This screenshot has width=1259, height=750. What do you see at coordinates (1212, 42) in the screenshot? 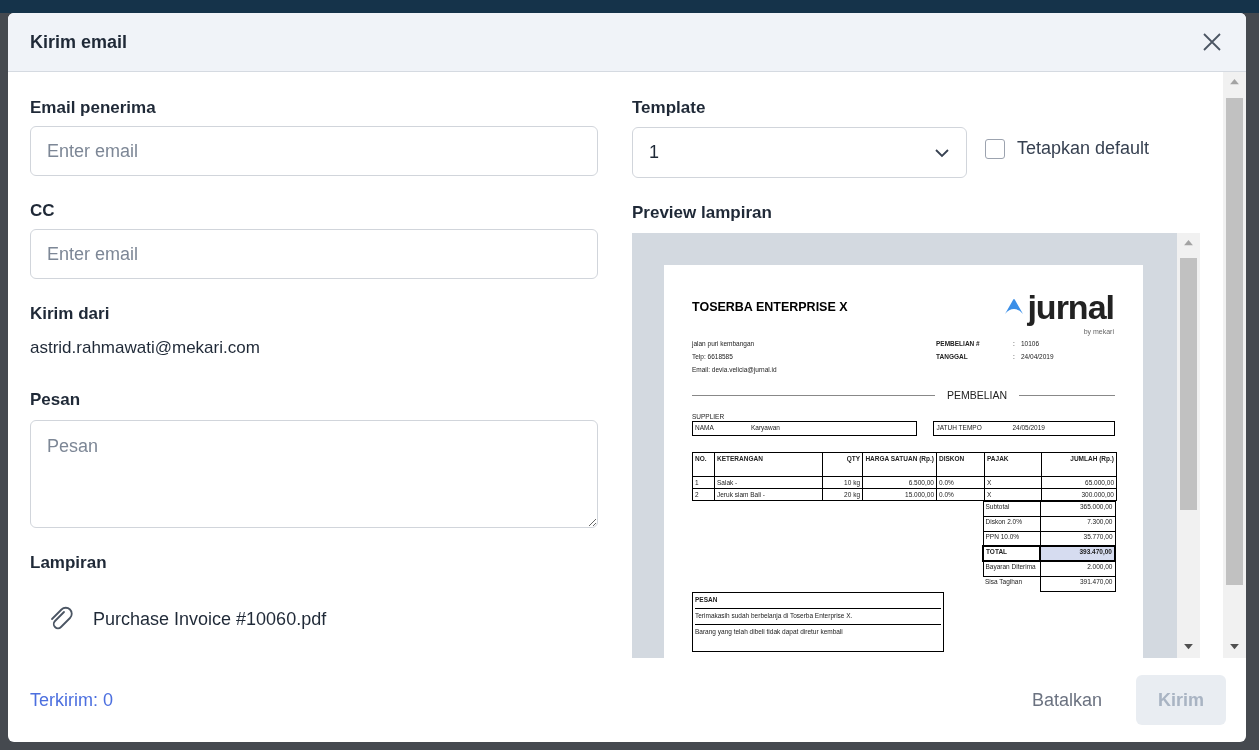
I see `close-icon` at bounding box center [1212, 42].